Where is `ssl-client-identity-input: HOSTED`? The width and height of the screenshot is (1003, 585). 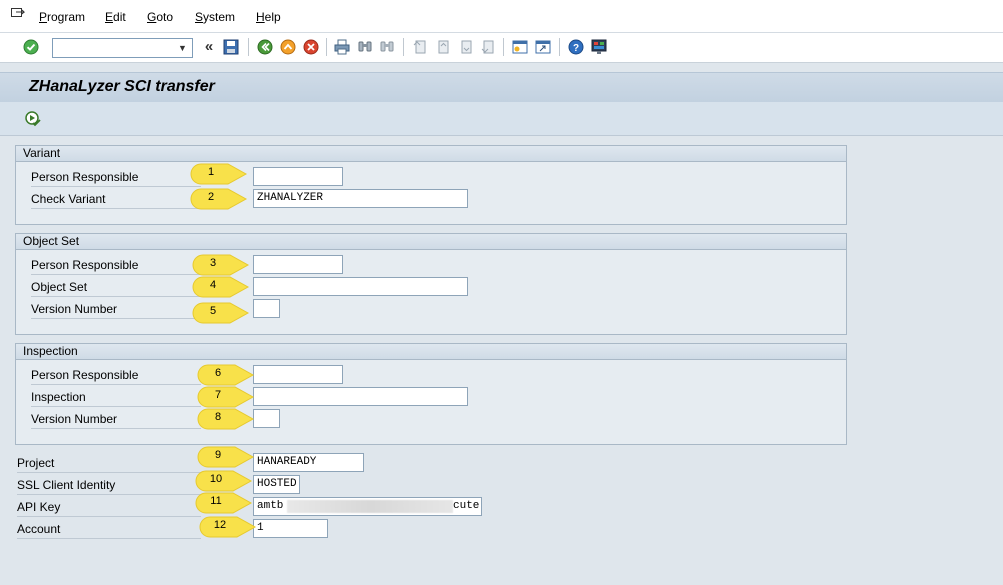 ssl-client-identity-input: HOSTED is located at coordinates (276, 484).